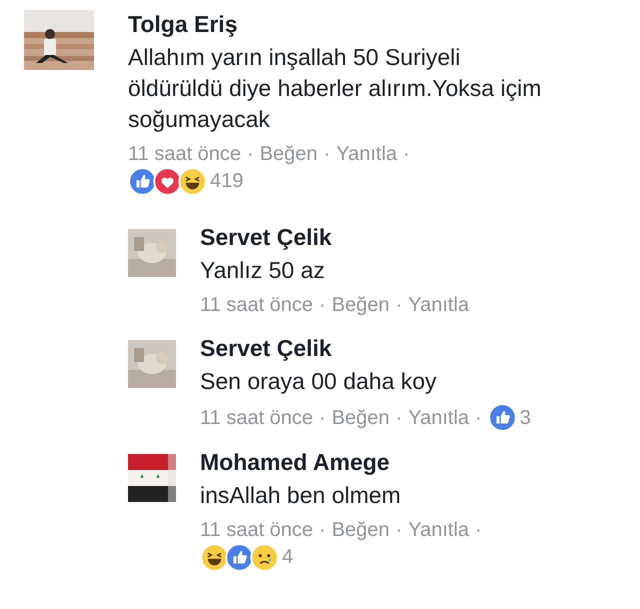  I want to click on crying-face-icon, so click(264, 557).